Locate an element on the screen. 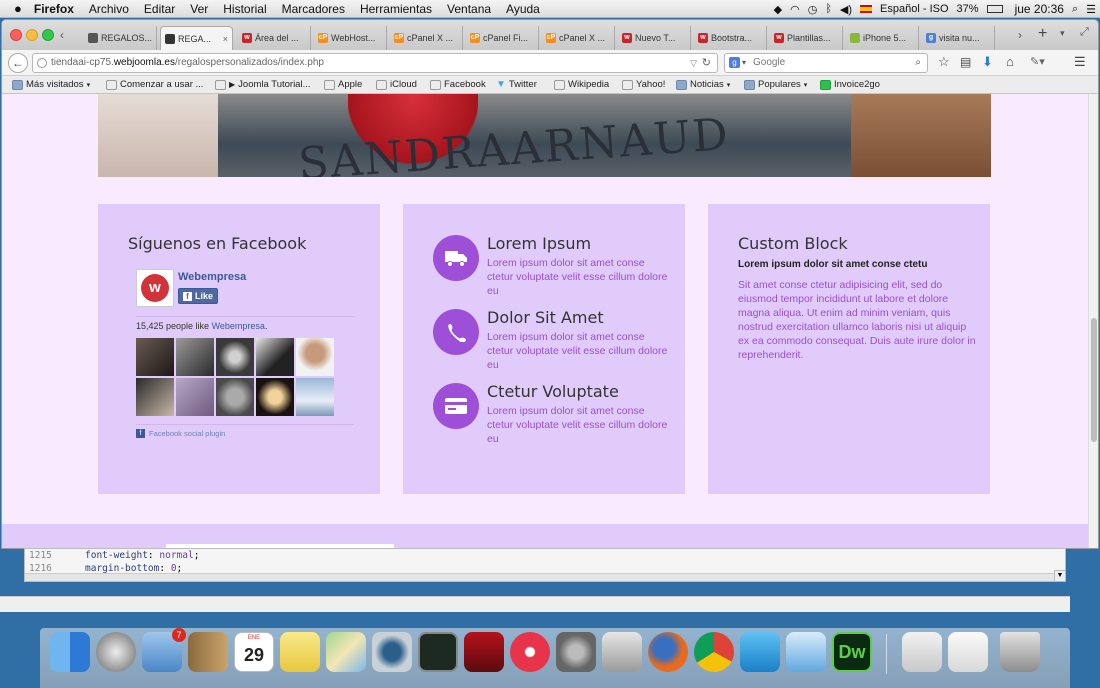 The width and height of the screenshot is (1100, 688). bookmark-twitter: ▼ Twitter is located at coordinates (516, 84).